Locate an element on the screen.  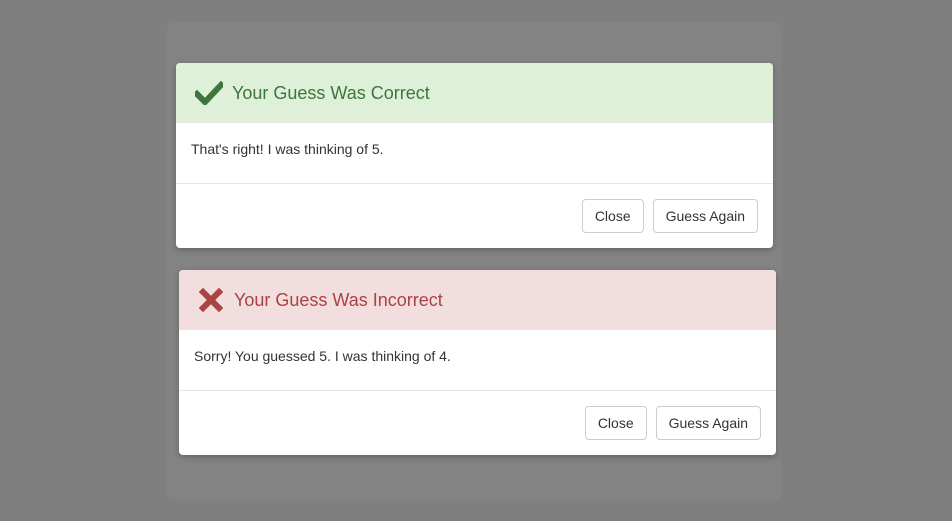
modal-title: Your Guess Was Incorrect is located at coordinates (338, 299).